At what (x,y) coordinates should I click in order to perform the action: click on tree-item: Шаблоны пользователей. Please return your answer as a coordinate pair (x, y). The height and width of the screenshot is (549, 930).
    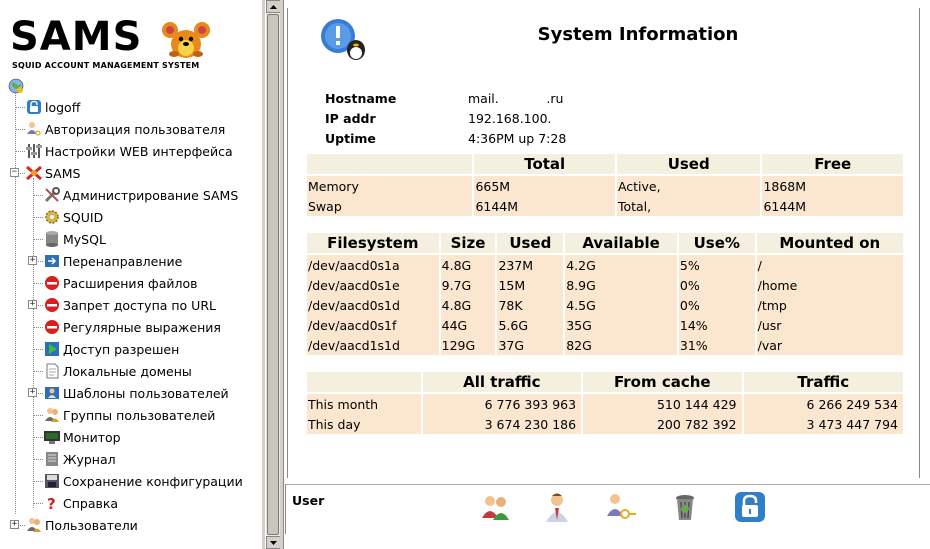
    Looking at the image, I should click on (136, 393).